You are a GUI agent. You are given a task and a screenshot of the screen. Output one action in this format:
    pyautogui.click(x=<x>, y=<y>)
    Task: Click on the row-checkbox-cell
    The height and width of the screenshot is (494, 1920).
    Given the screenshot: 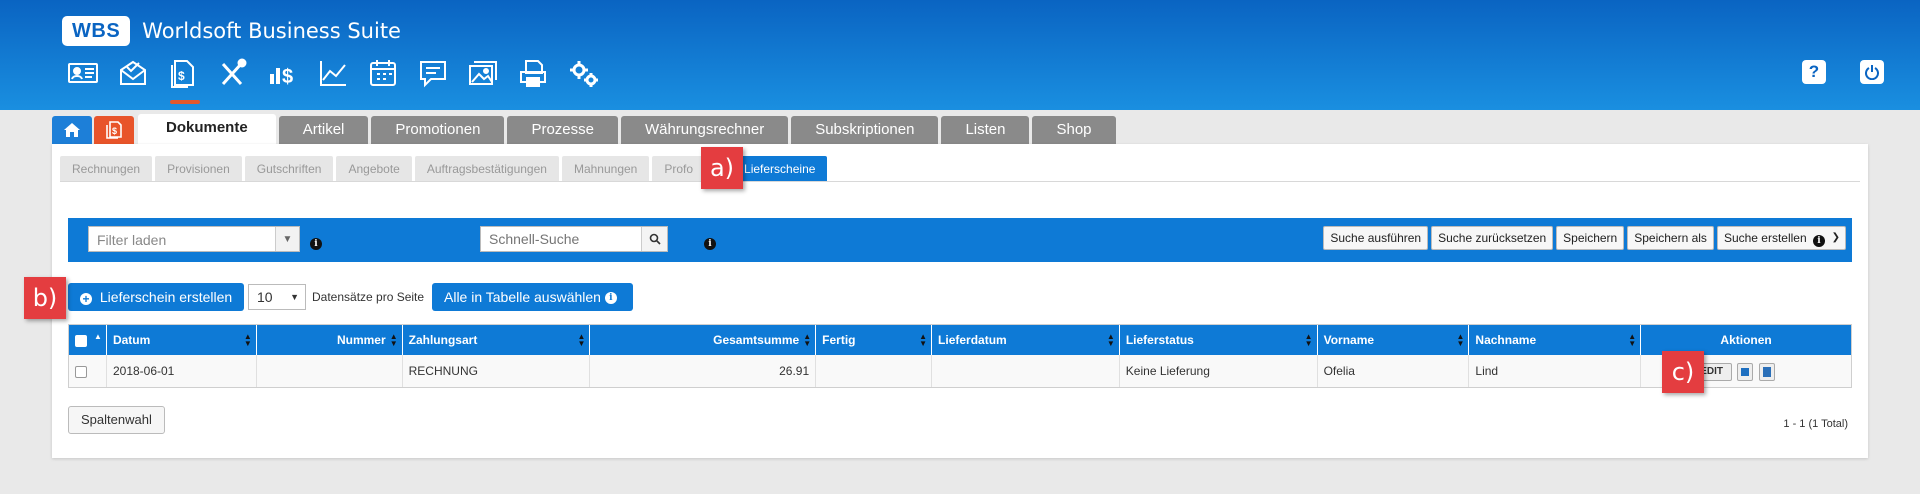 What is the action you would take?
    pyautogui.click(x=88, y=371)
    